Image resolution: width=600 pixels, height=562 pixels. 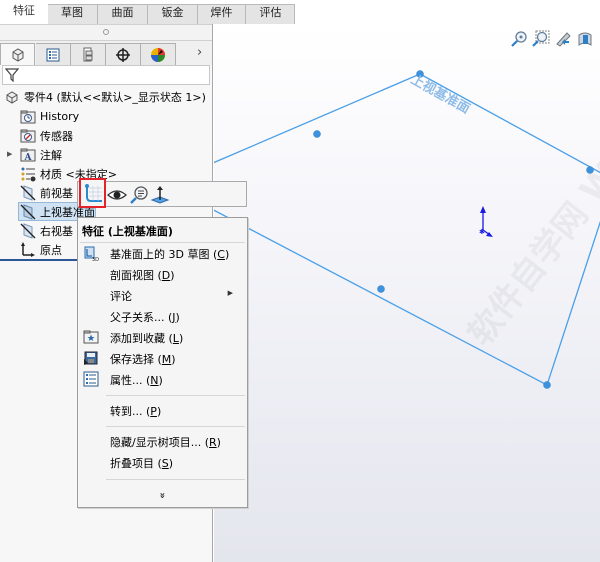 I want to click on menu-item-parent-child: 父子关系... (J), so click(x=162, y=316).